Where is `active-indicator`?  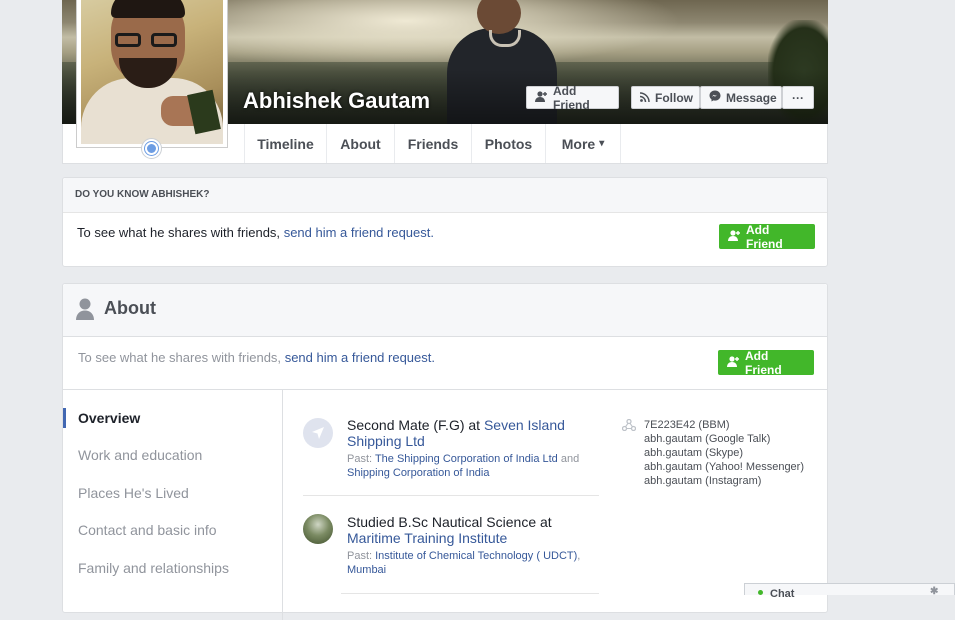
active-indicator is located at coordinates (64, 418).